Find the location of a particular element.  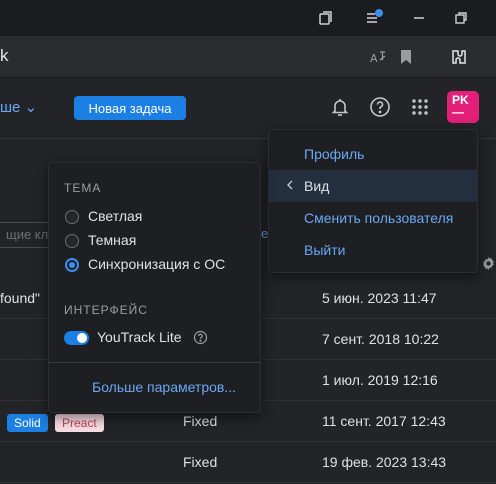

theme-section-title: ТЕМА is located at coordinates (83, 188).